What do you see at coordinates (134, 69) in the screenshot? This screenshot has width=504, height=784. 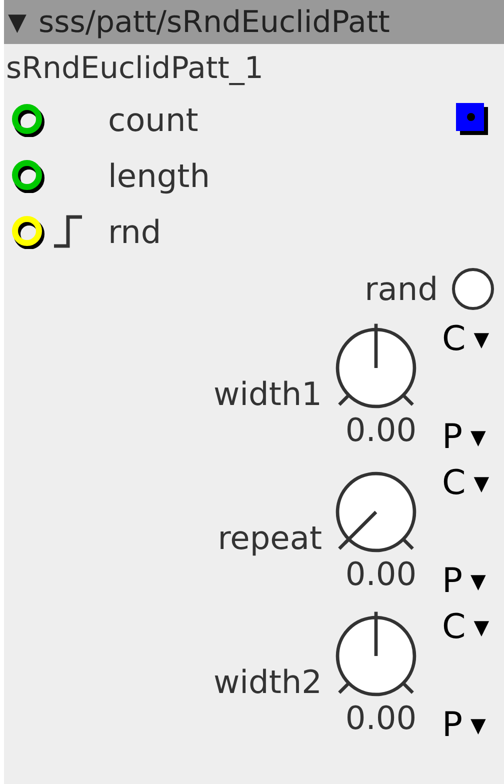 I see `instance-name: sRndEuclidPatt_1` at bounding box center [134, 69].